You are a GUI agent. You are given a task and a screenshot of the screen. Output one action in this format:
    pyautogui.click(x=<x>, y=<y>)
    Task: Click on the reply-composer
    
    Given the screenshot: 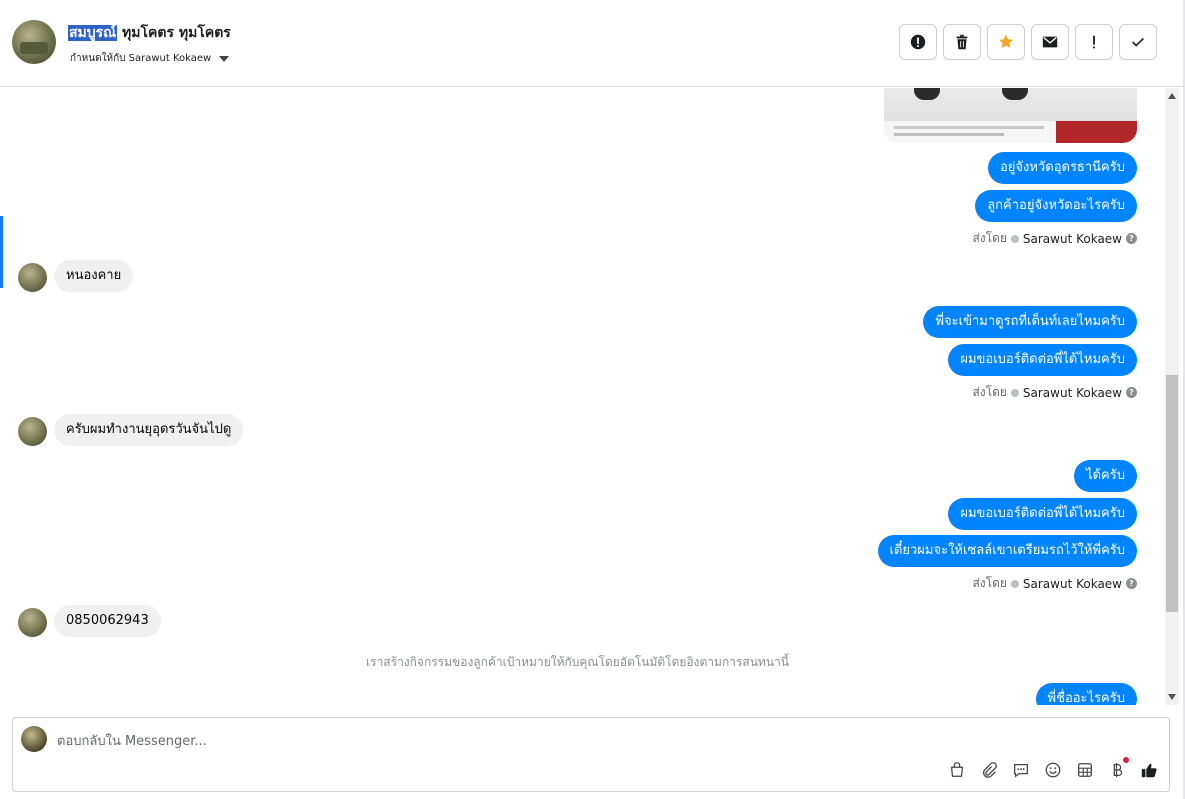 What is the action you would take?
    pyautogui.click(x=591, y=754)
    